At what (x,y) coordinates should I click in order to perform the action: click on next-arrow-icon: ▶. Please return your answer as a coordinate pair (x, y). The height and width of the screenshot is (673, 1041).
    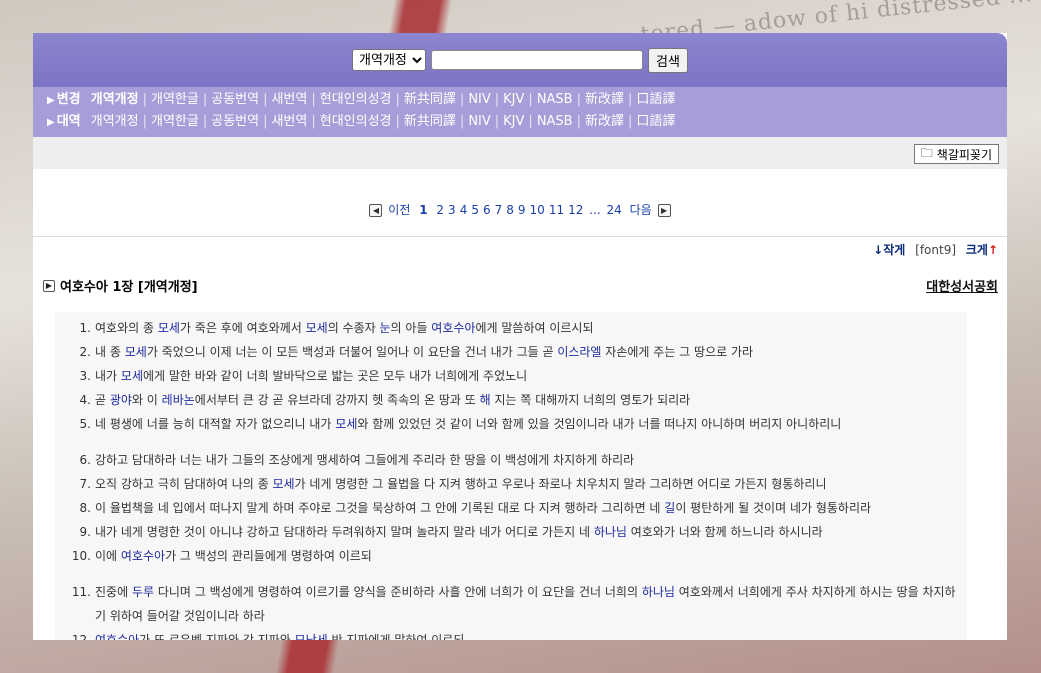
    Looking at the image, I should click on (664, 210).